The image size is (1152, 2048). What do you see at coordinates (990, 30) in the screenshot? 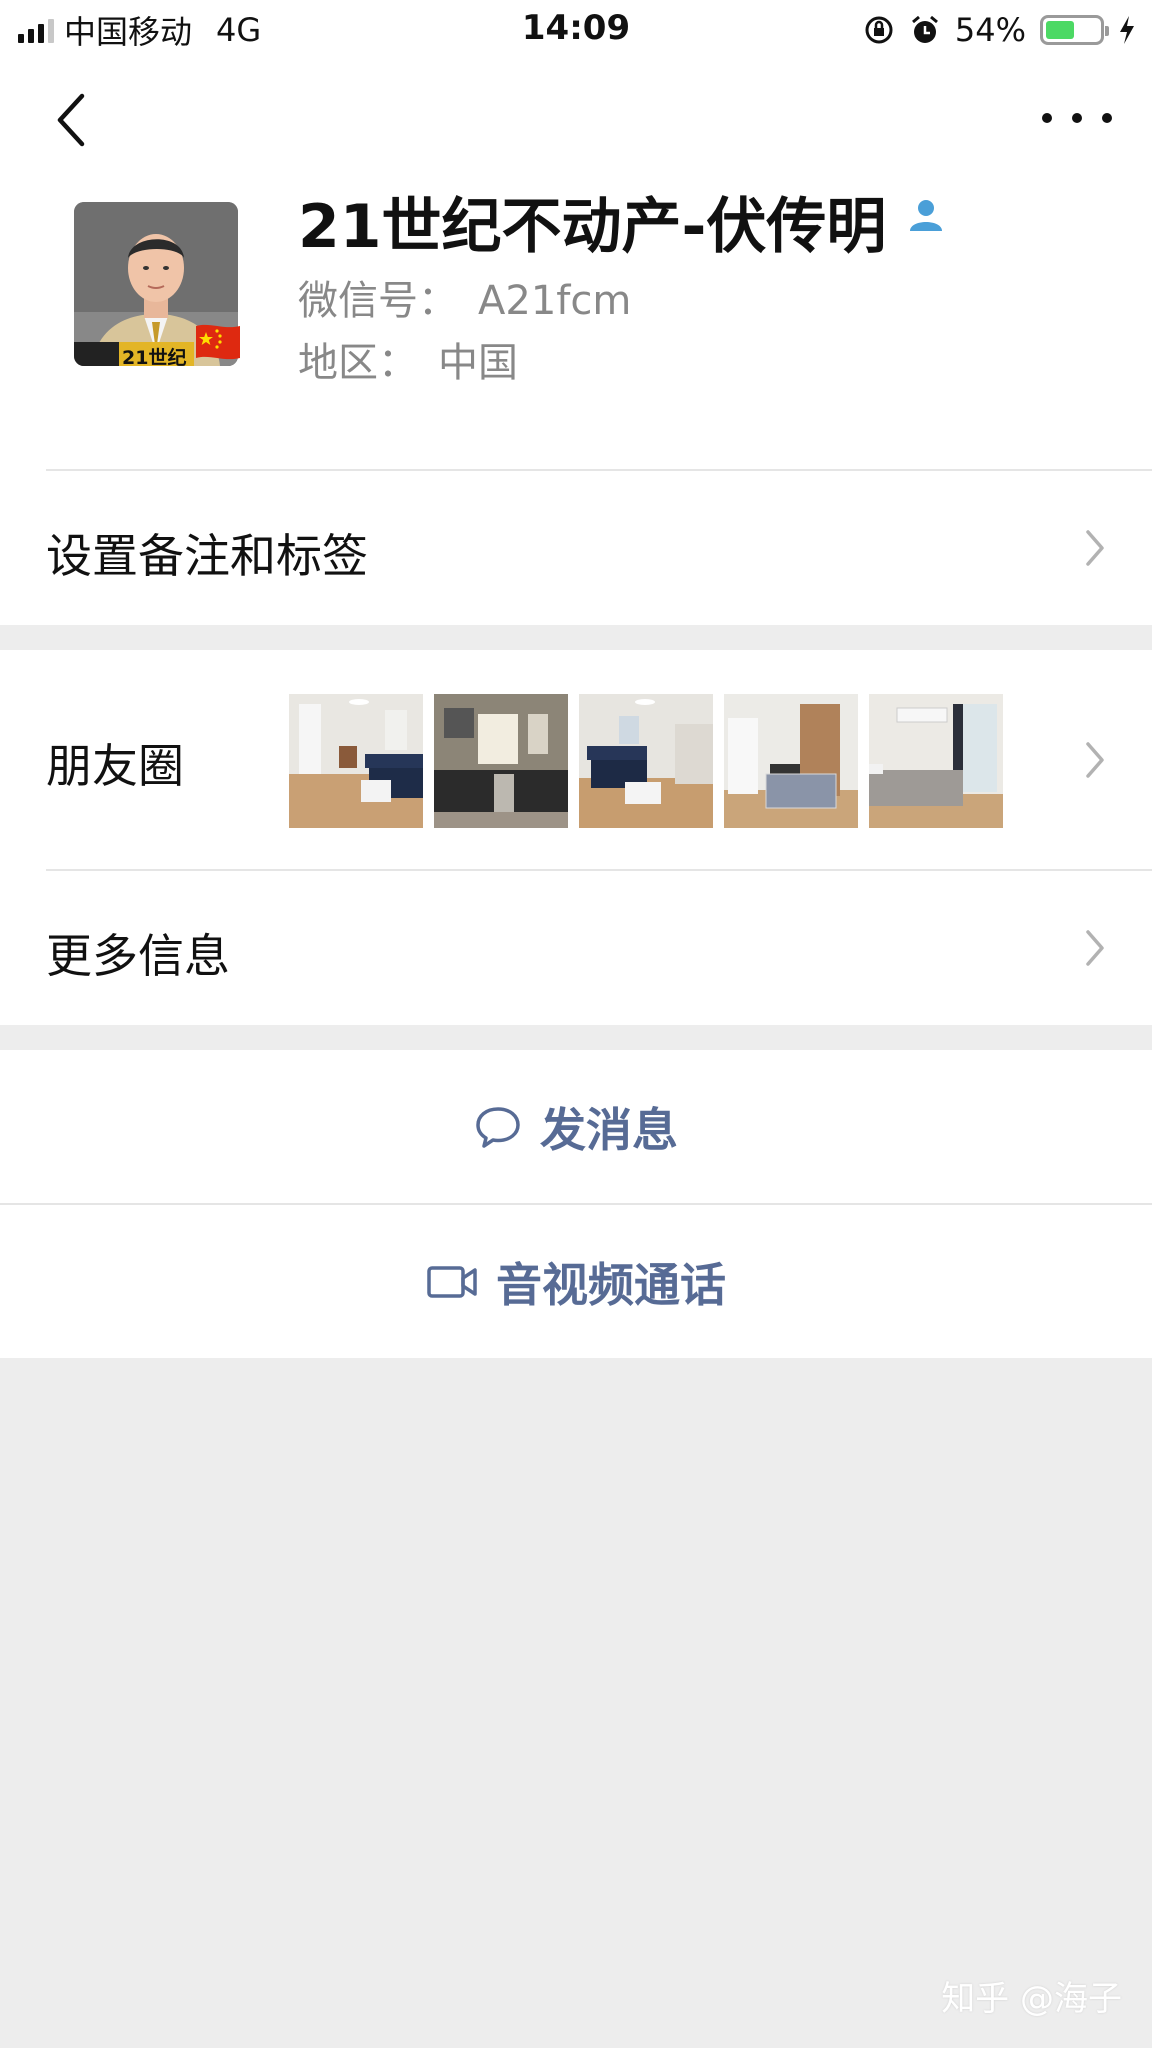
I see `battery-percent: 54%` at bounding box center [990, 30].